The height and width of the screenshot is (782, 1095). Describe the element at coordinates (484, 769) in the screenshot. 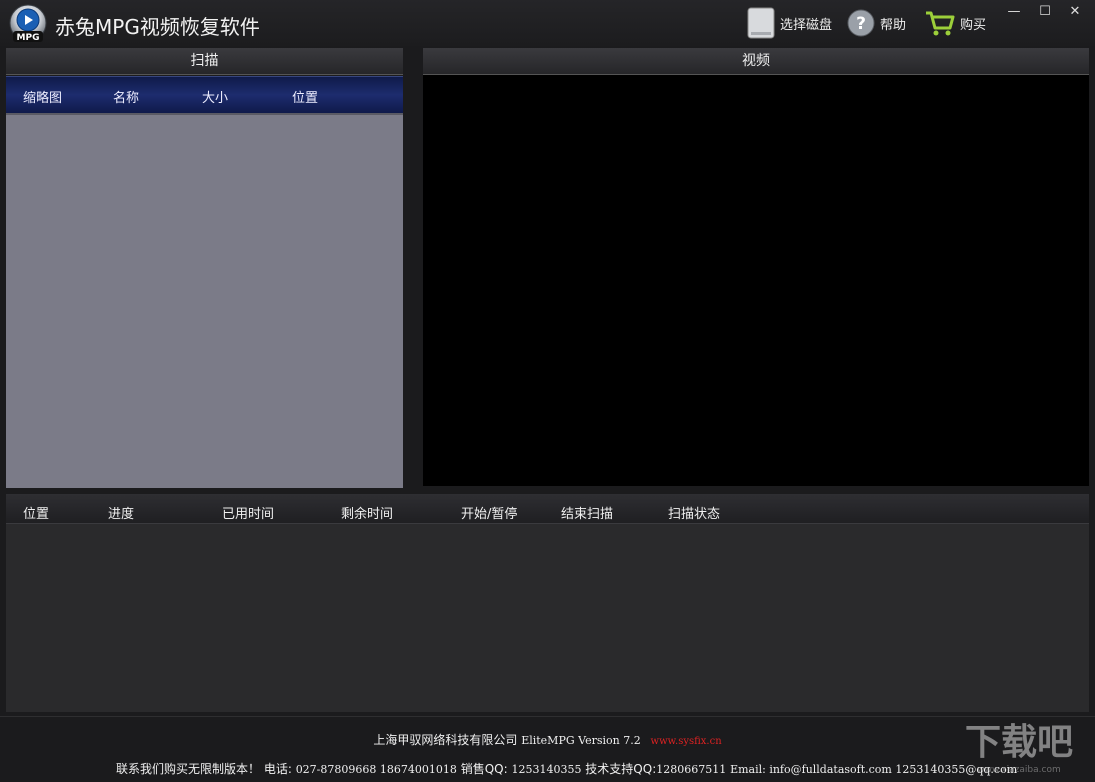

I see `sales-qq-label: 销售QQ:` at that location.